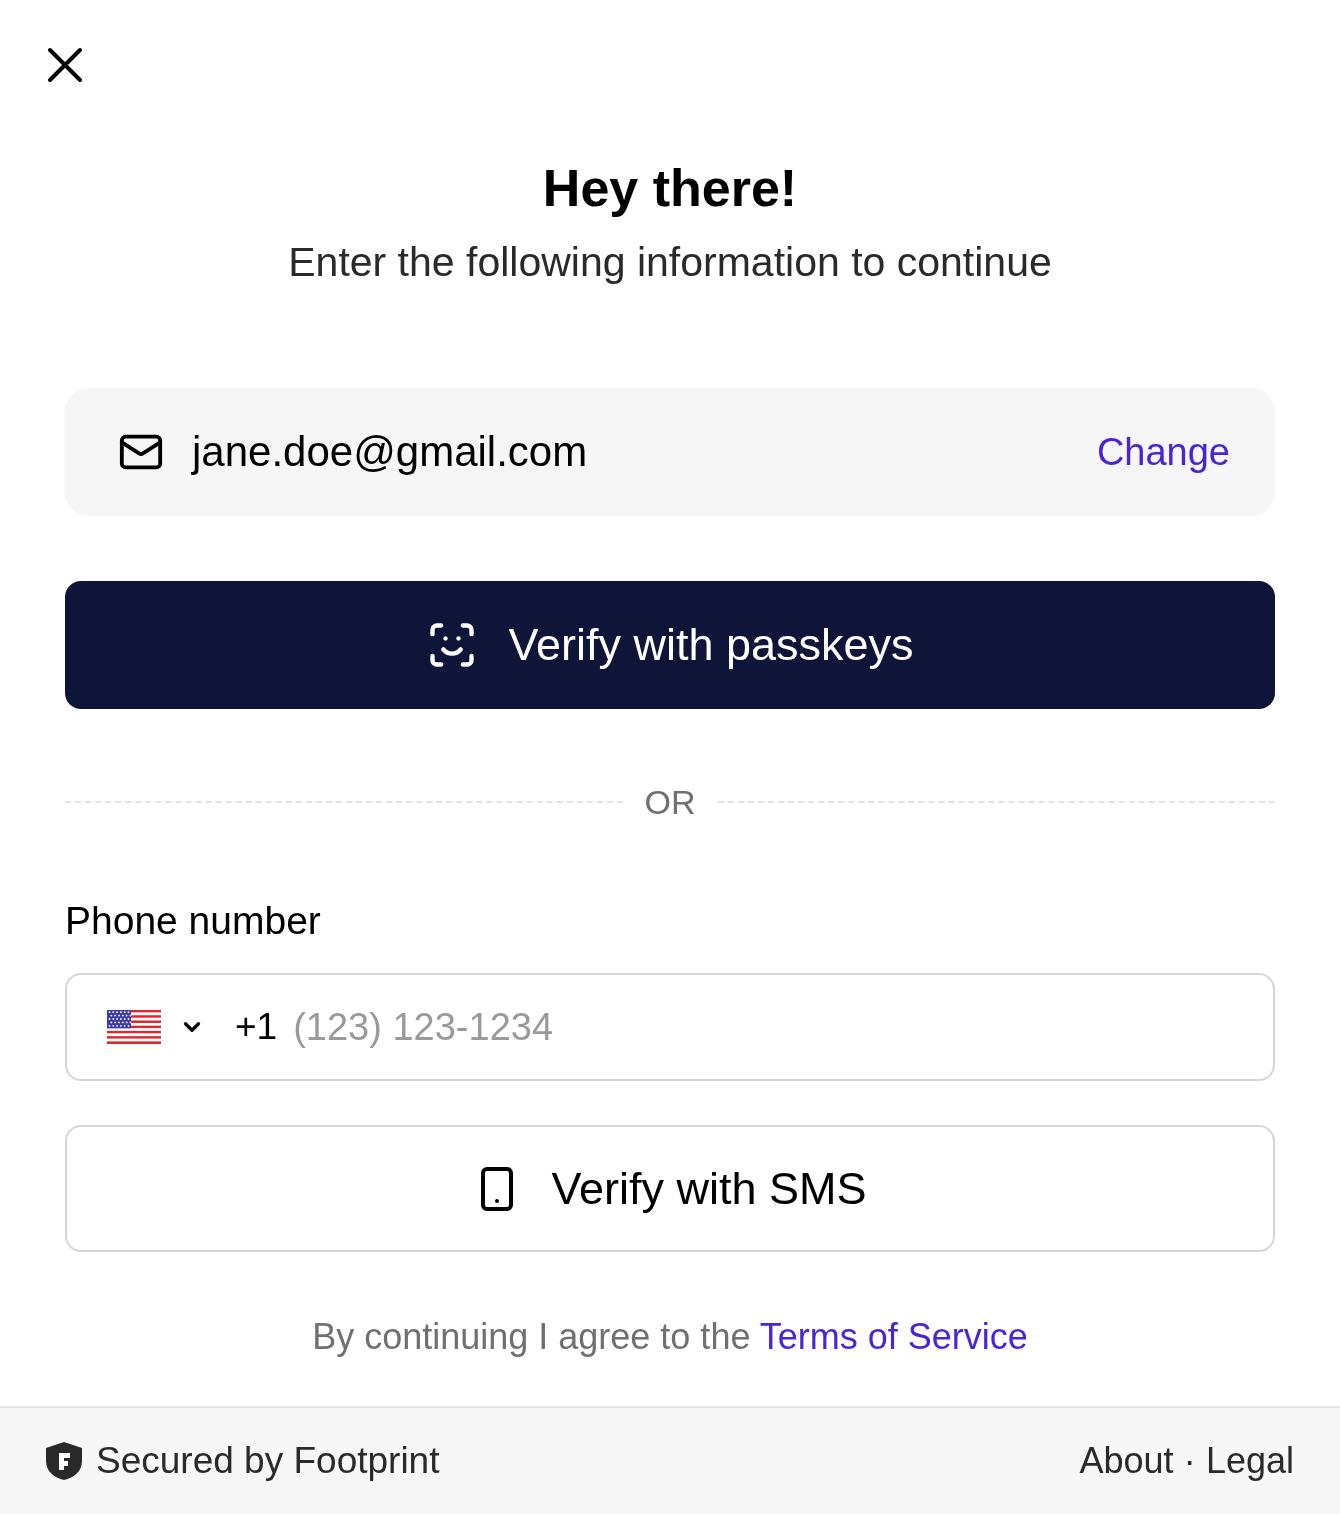 This screenshot has height=1514, width=1340. I want to click on phone-input: (123) 123-1234, so click(773, 1027).